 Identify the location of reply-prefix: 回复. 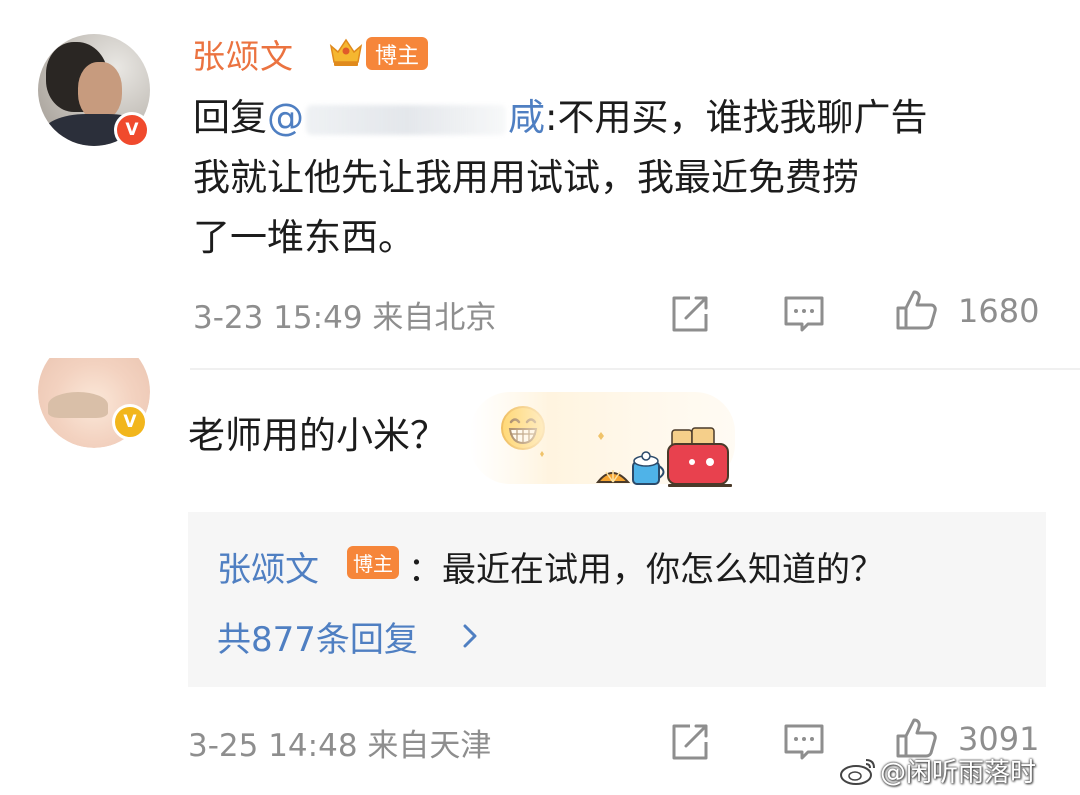
(230, 117).